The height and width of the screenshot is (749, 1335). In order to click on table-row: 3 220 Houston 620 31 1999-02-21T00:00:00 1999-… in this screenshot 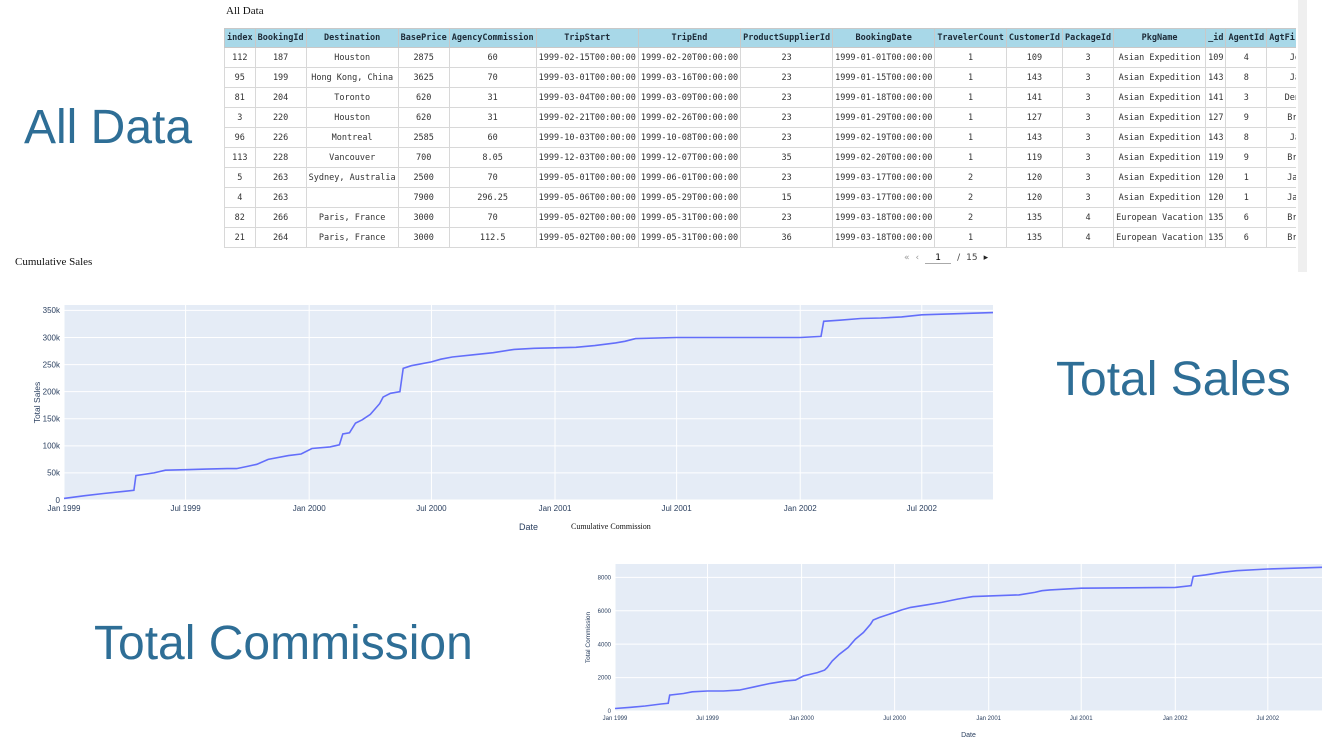, I will do `click(760, 117)`.